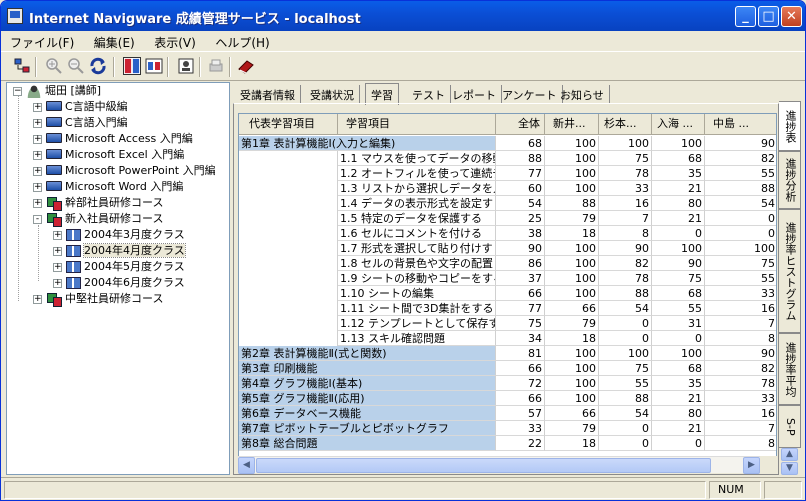 This screenshot has height=501, width=806. Describe the element at coordinates (132, 66) in the screenshot. I see `split-view-icon` at that location.